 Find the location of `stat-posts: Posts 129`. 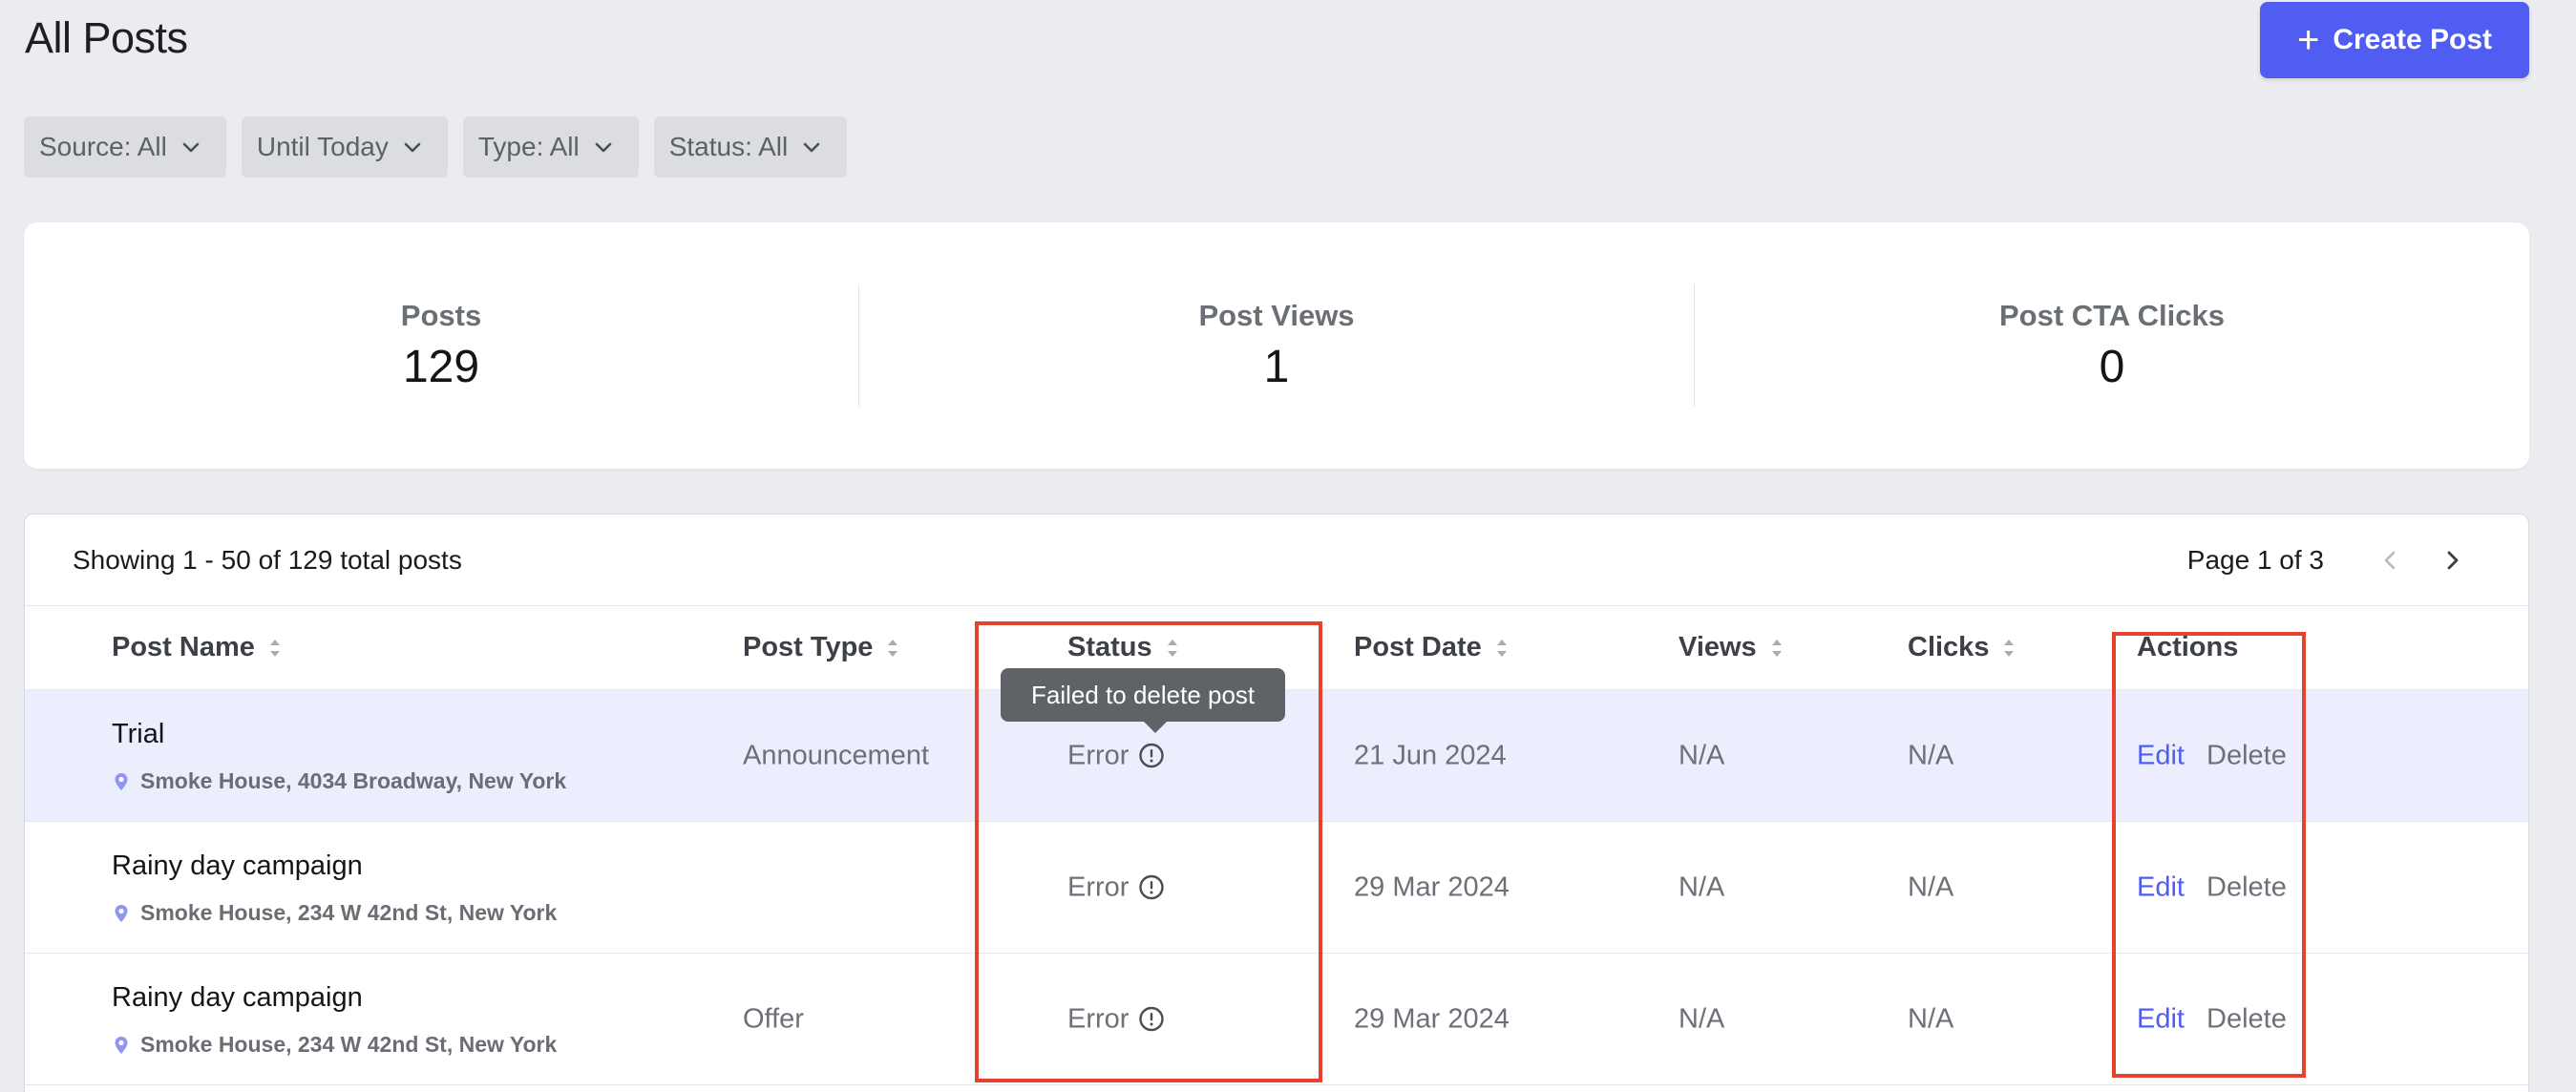

stat-posts: Posts 129 is located at coordinates (441, 345).